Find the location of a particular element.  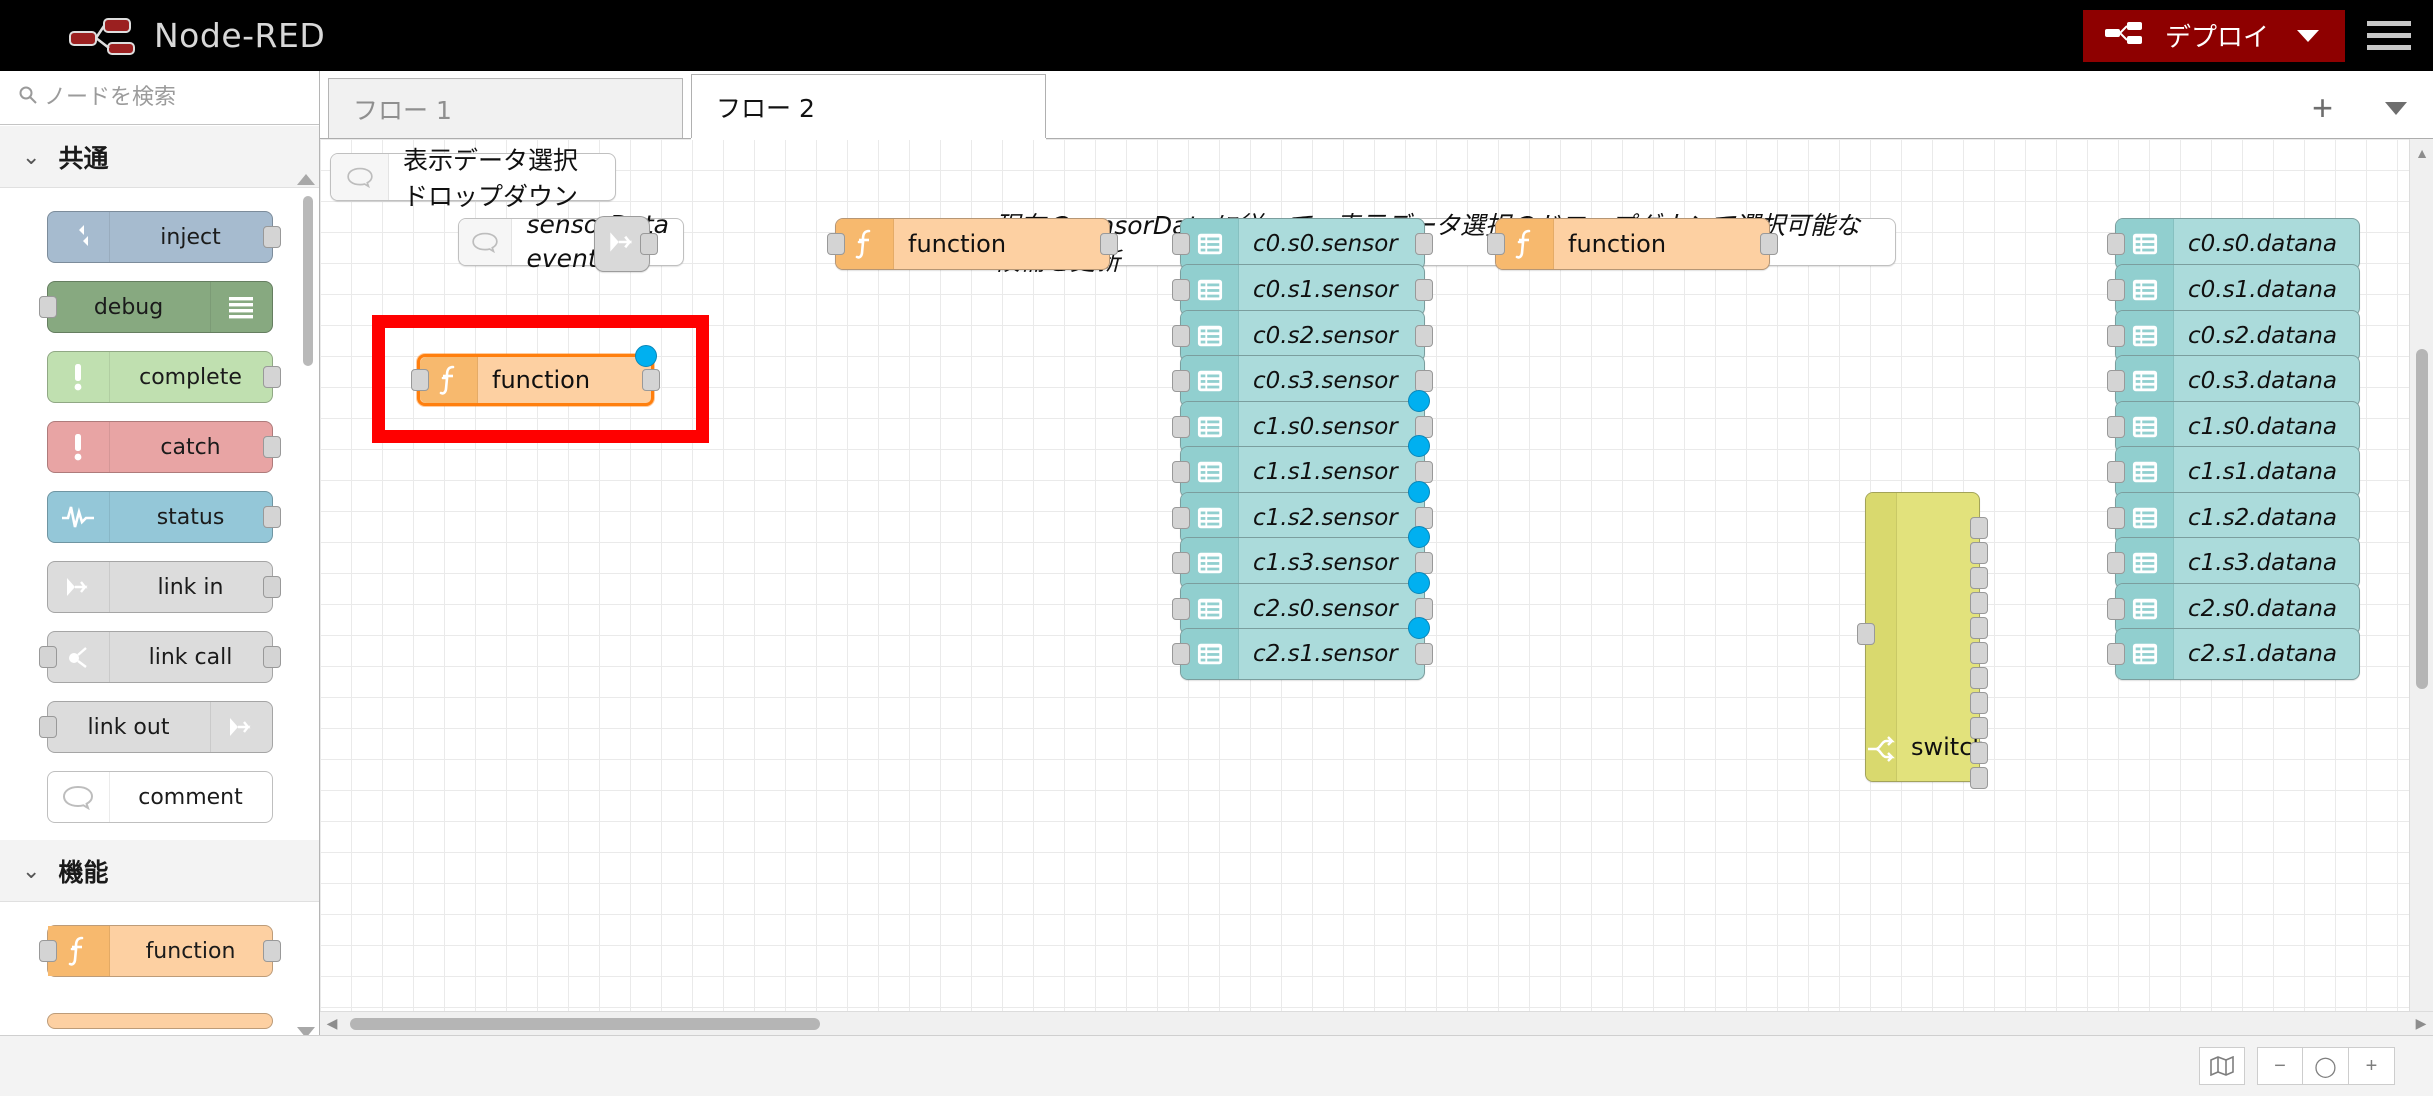

switch-node: switch is located at coordinates (1922, 640).